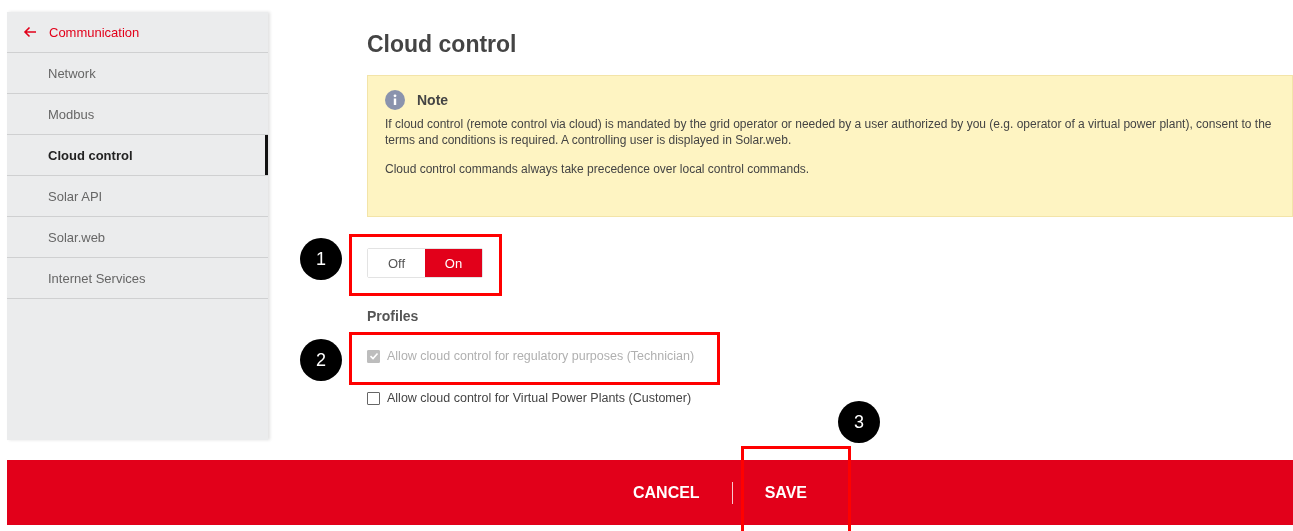 The image size is (1293, 531). Describe the element at coordinates (859, 422) in the screenshot. I see `step-marker: 3` at that location.